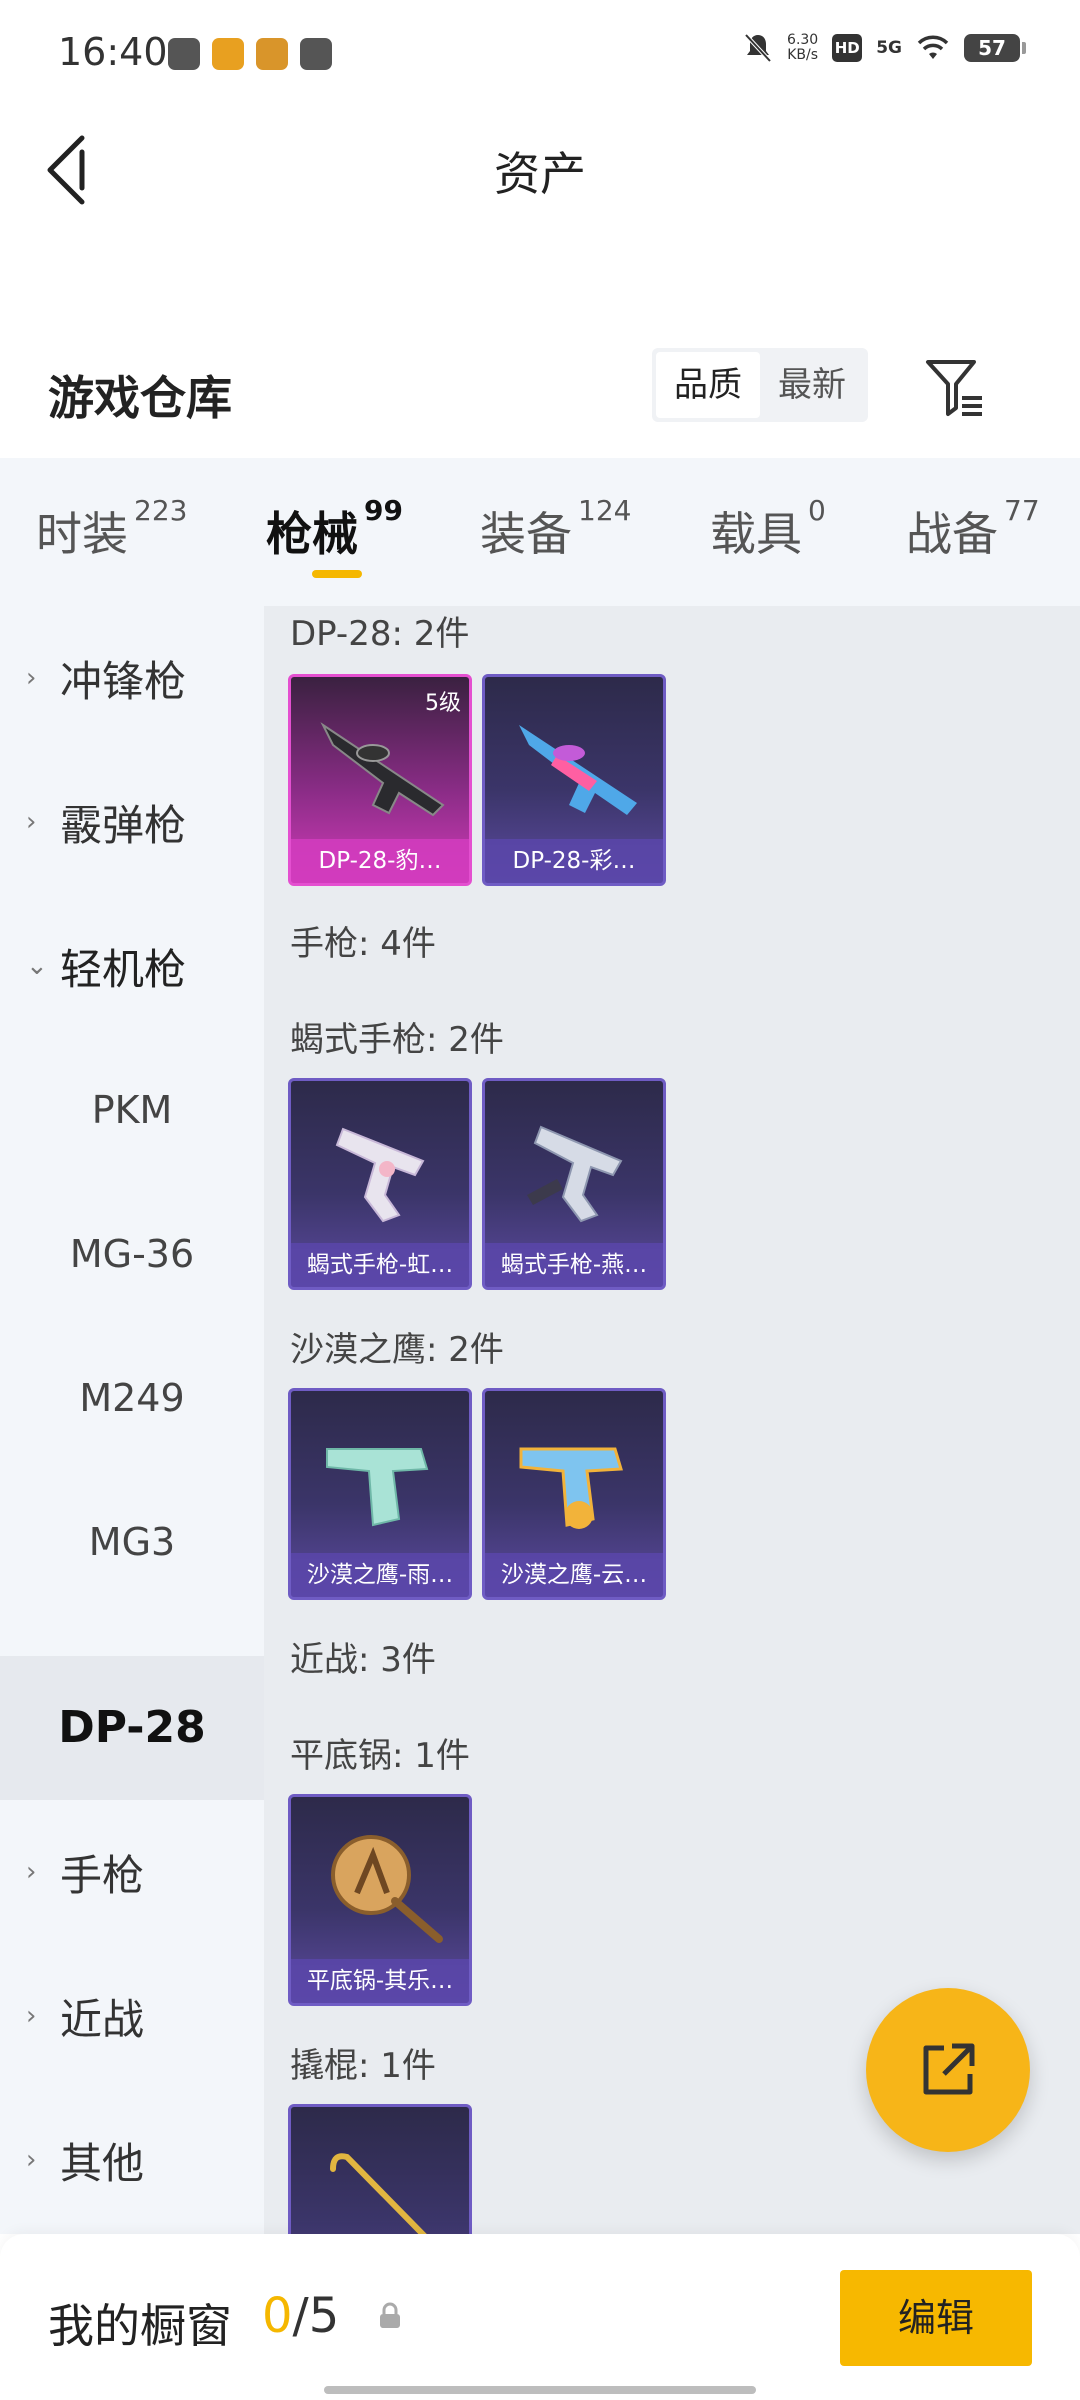  I want to click on group-label: 平底锅: 1件, so click(380, 1756).